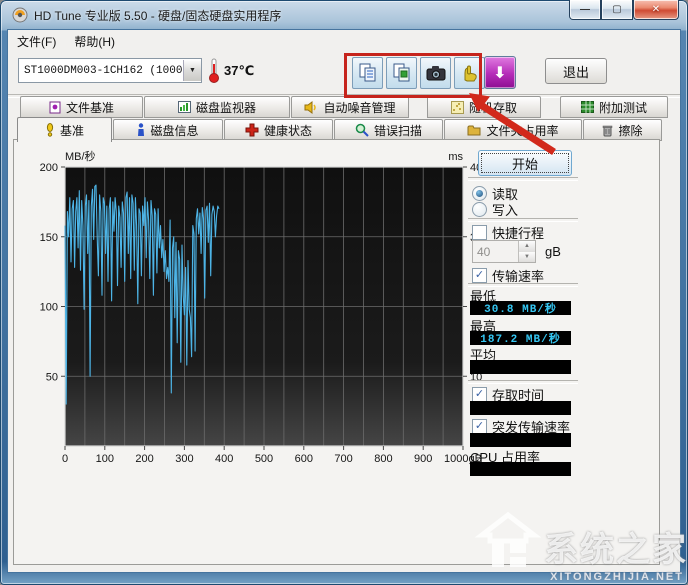 The height and width of the screenshot is (585, 688). I want to click on copy-text-icon, so click(368, 73).